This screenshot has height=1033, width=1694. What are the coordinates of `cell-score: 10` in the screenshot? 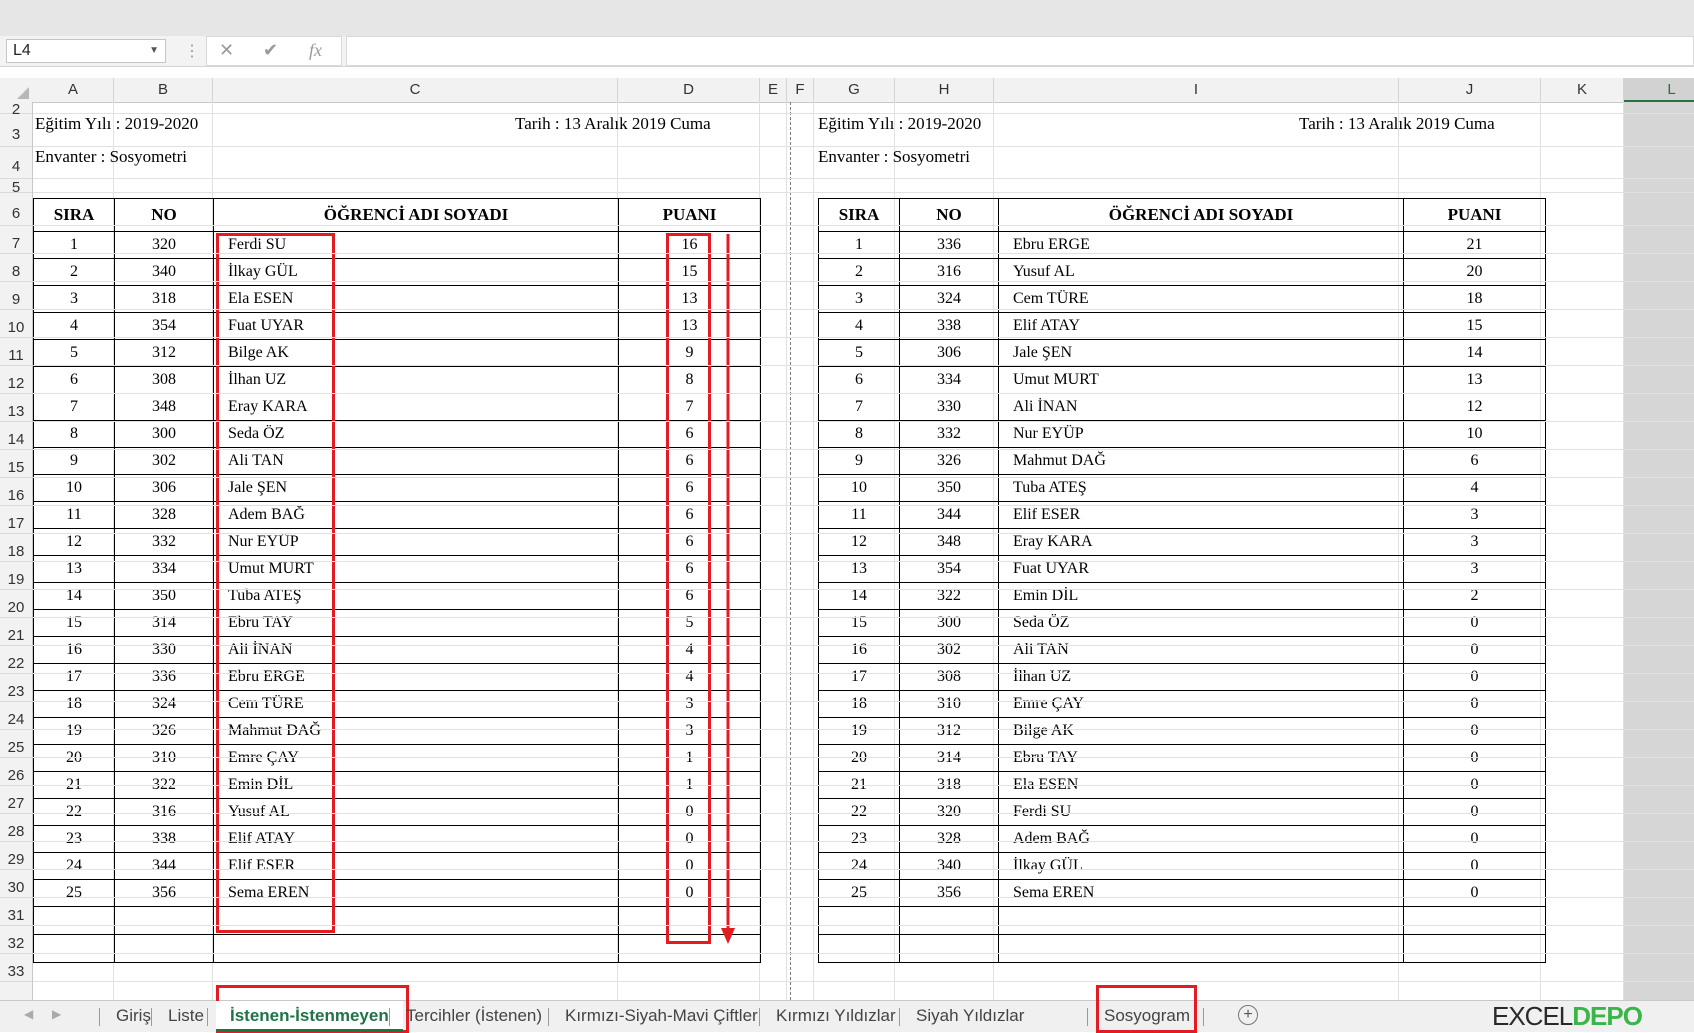 It's located at (1474, 434).